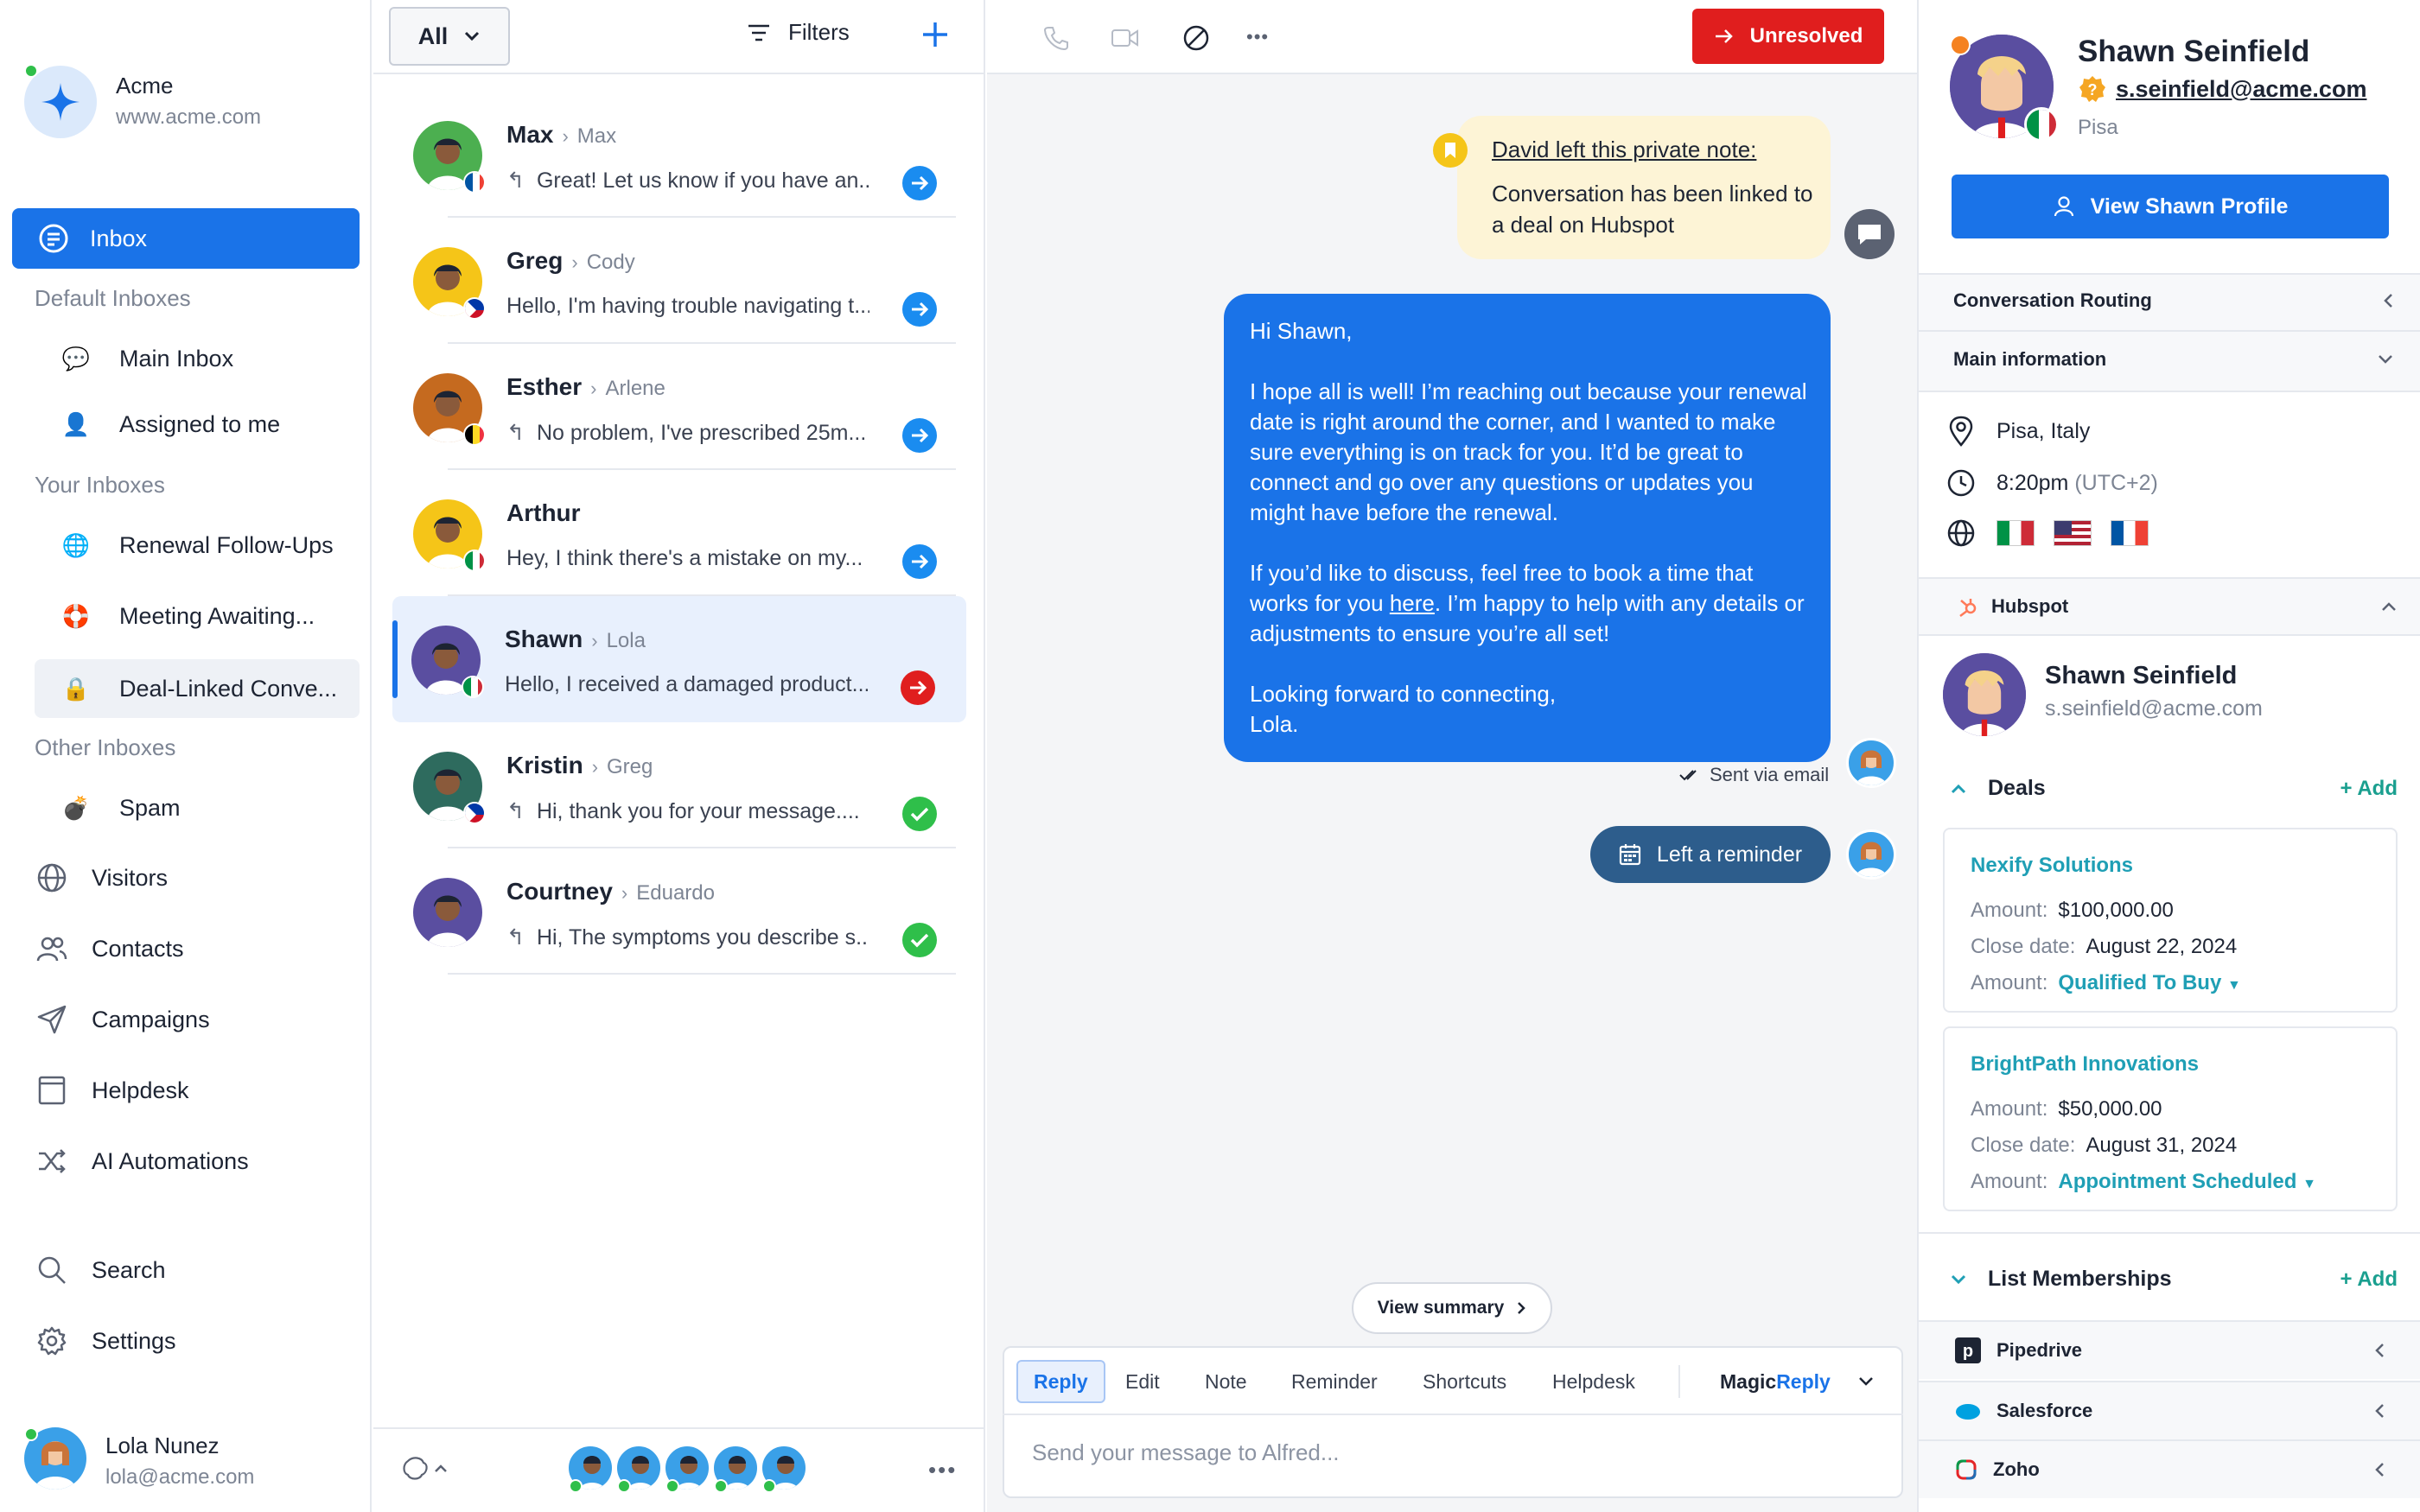  Describe the element at coordinates (112, 1090) in the screenshot. I see `nav-item-helpdesk: Helpdesk` at that location.